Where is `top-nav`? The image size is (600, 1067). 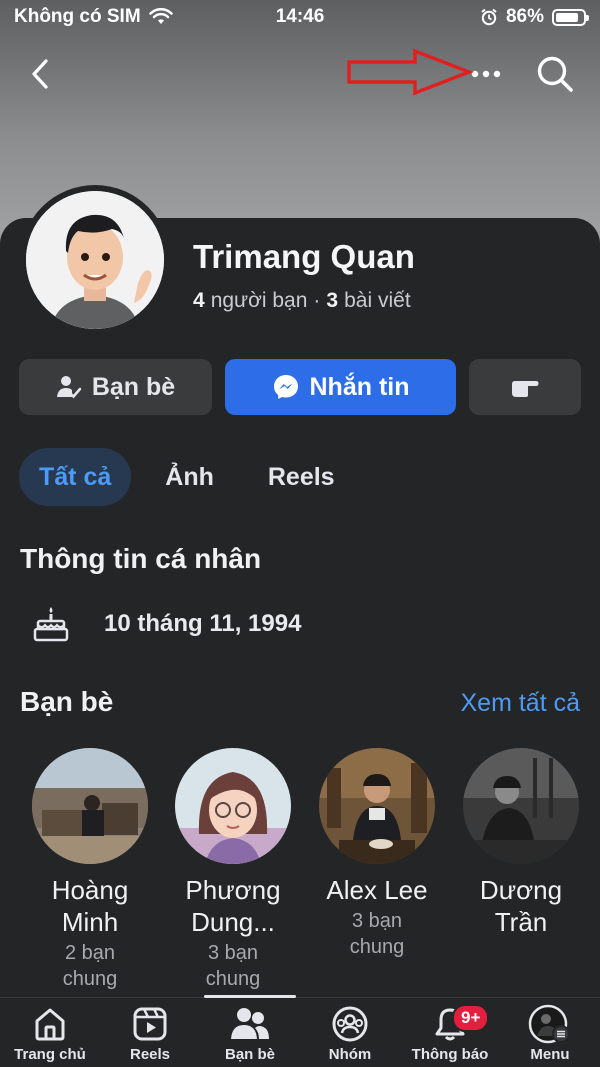
top-nav is located at coordinates (300, 75).